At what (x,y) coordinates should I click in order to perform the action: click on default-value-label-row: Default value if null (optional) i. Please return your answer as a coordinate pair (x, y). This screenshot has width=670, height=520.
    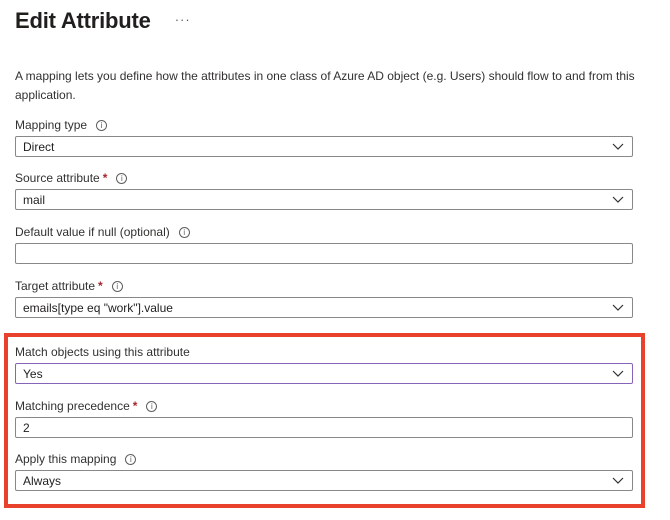
    Looking at the image, I should click on (102, 232).